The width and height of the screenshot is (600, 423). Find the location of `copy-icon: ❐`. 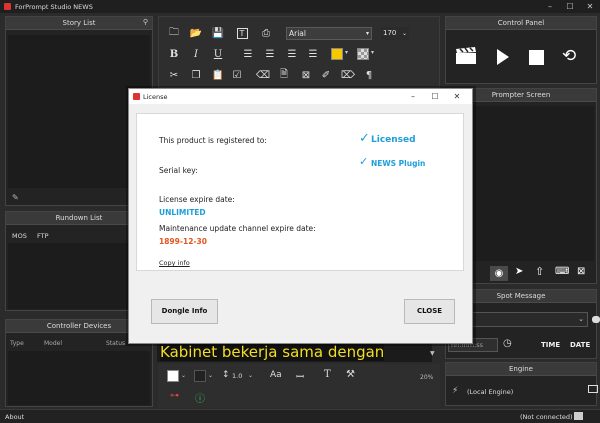

copy-icon: ❐ is located at coordinates (196, 75).